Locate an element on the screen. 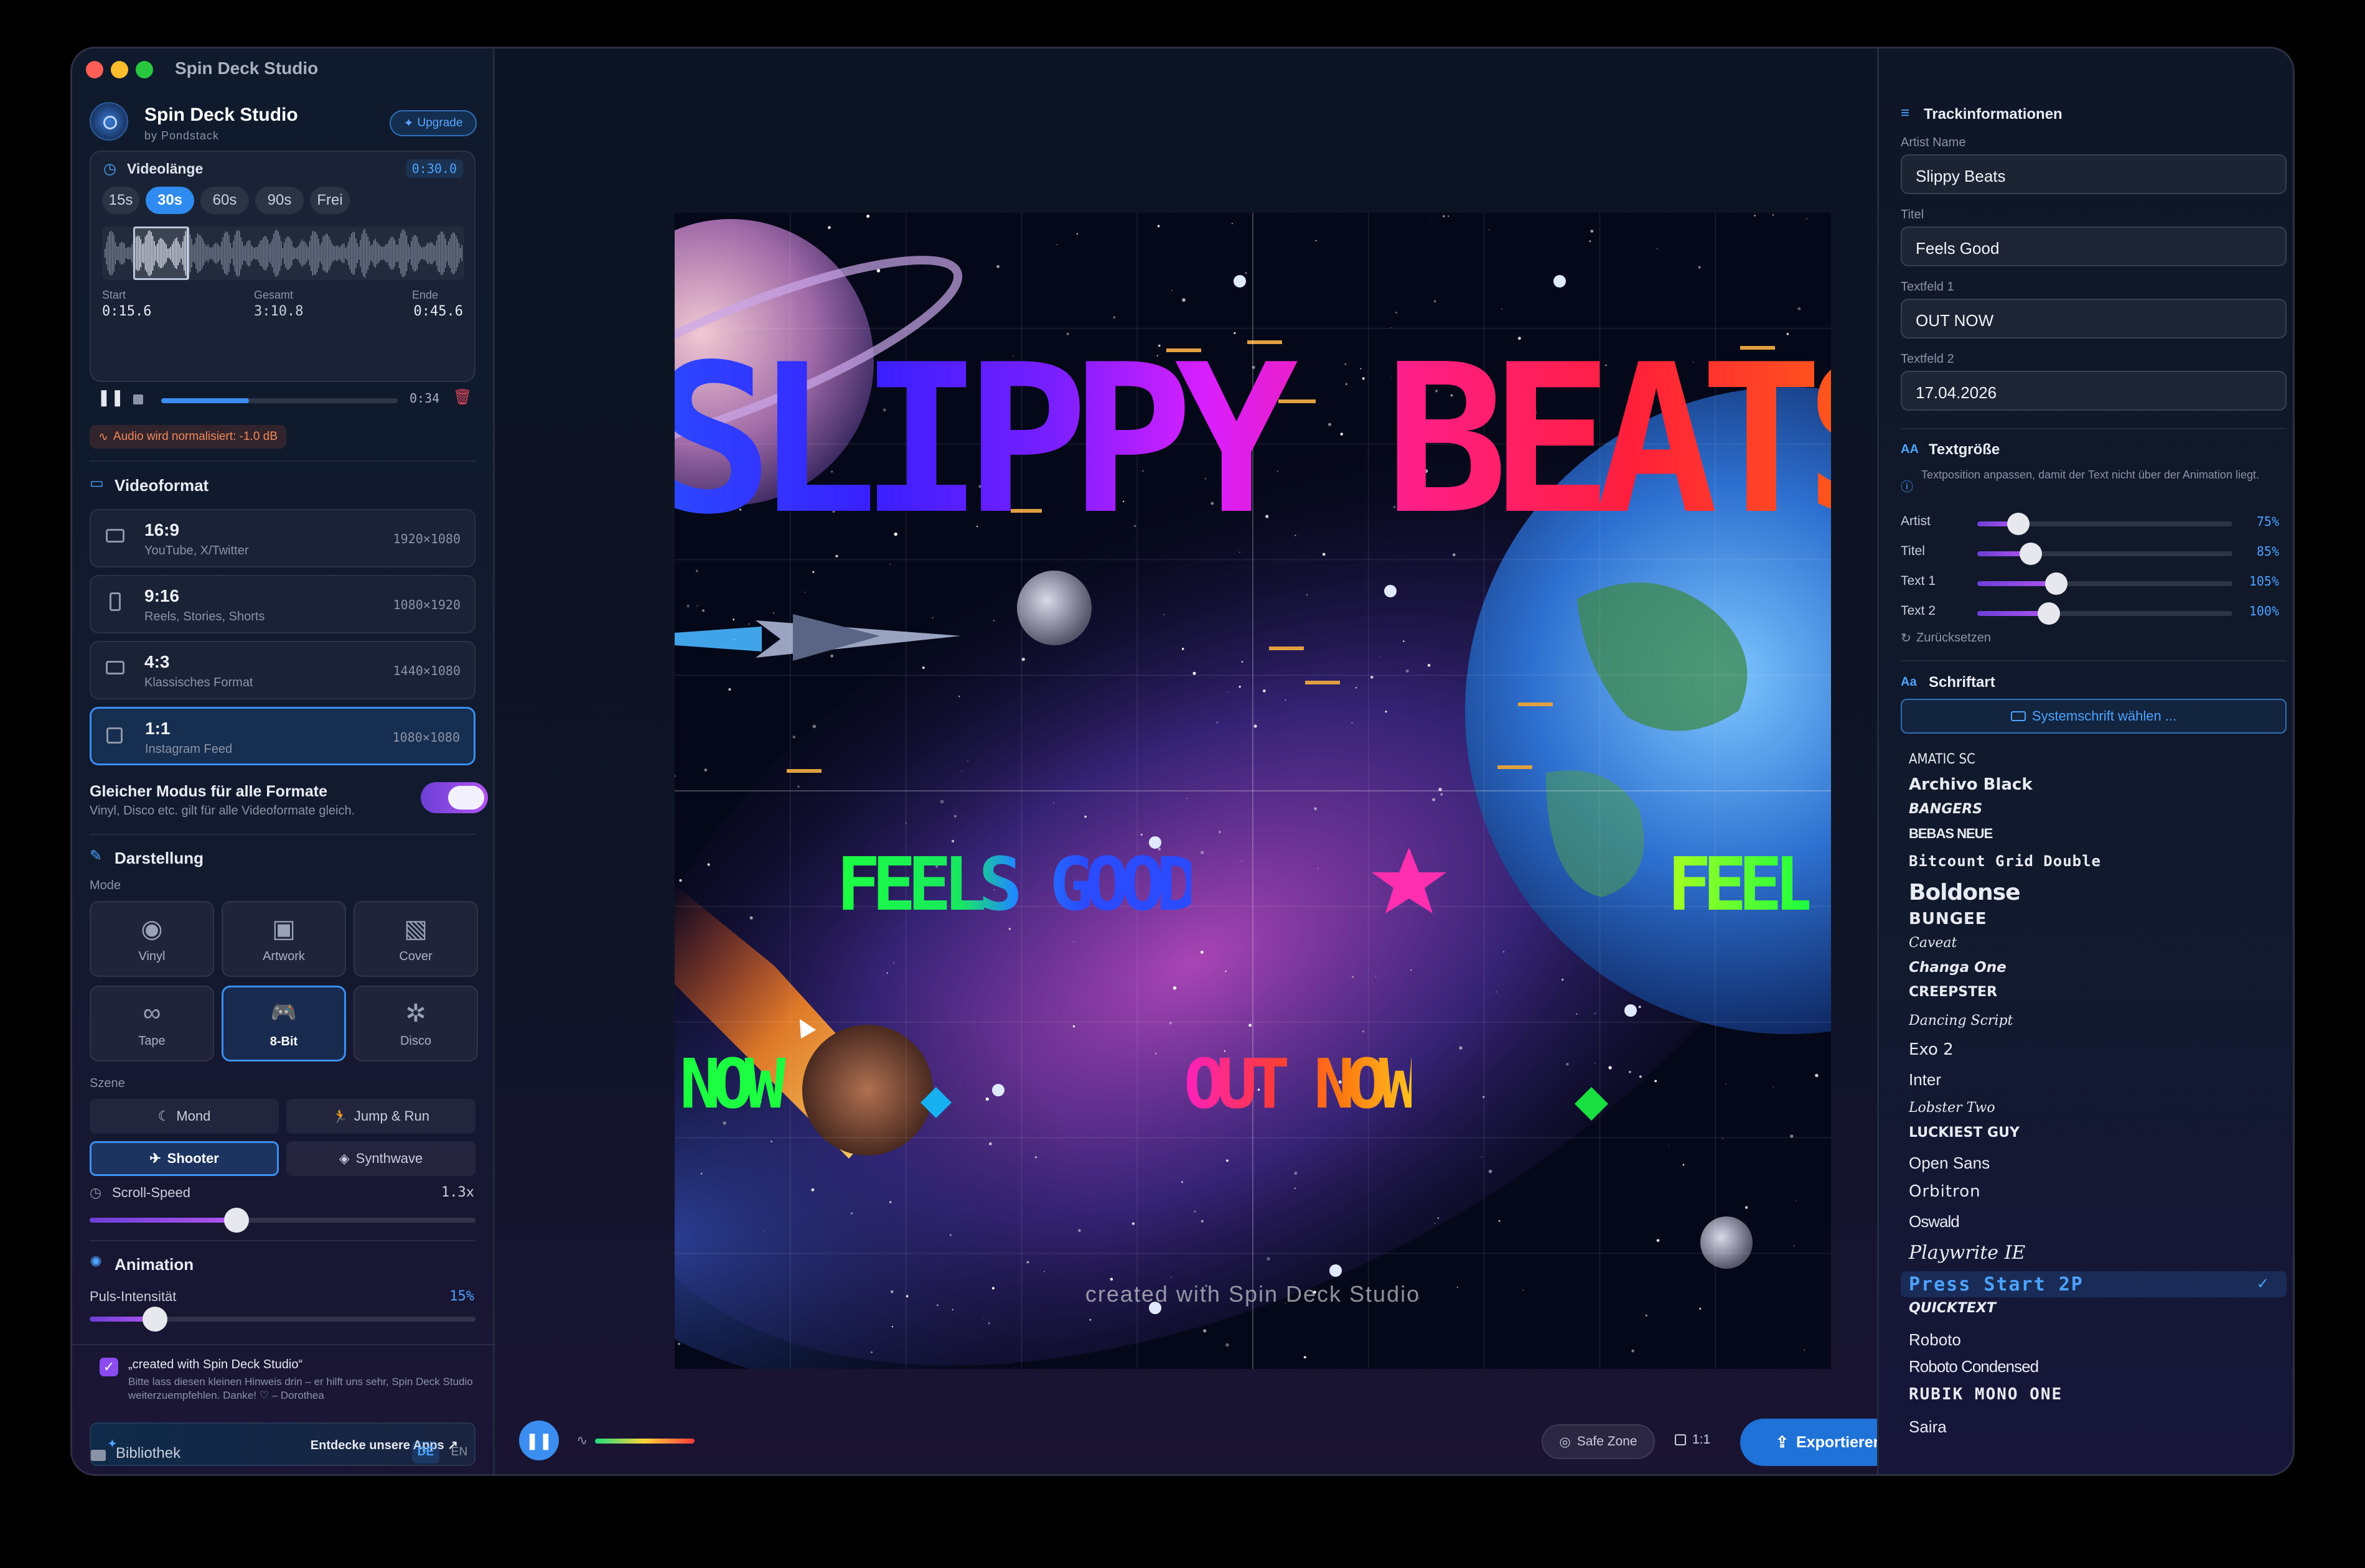 This screenshot has height=1568, width=2365. textfeld1-field: OUT NOW is located at coordinates (2094, 318).